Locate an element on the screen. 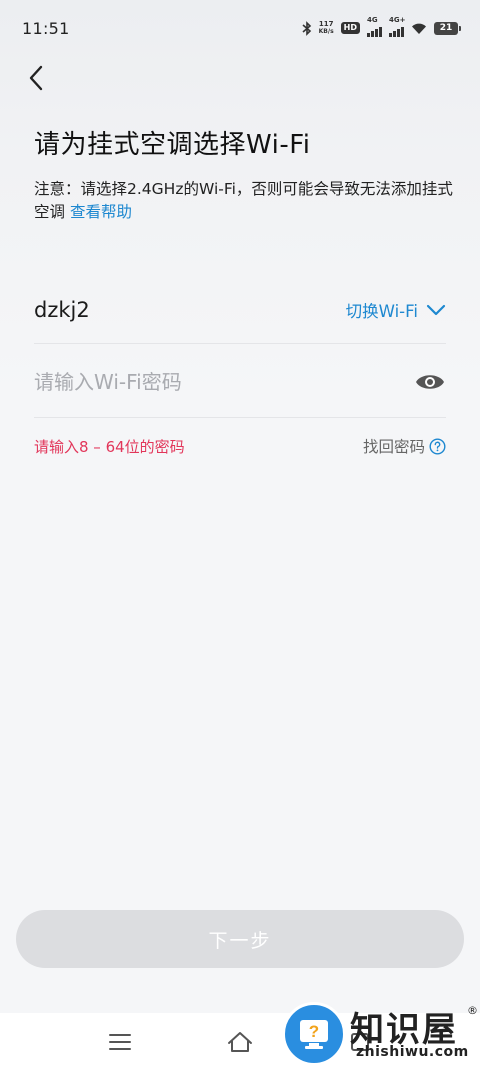 This screenshot has width=480, height=1070. watermark-en: zhishiwu.com is located at coordinates (412, 1052).